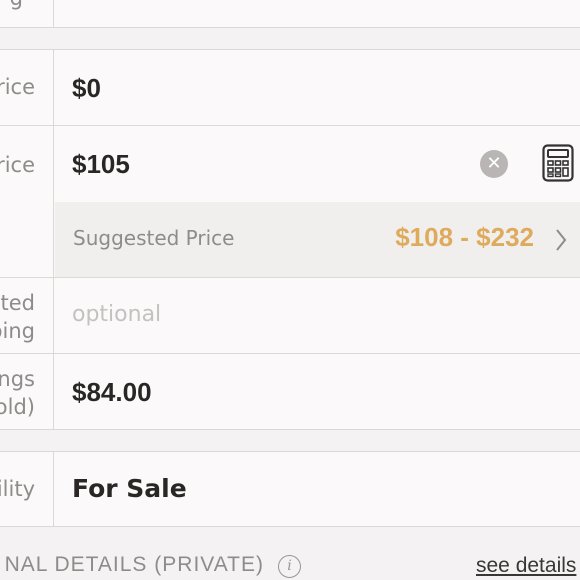 Image resolution: width=580 pixels, height=580 pixels. What do you see at coordinates (112, 392) in the screenshot?
I see `earnings-value: $84.00` at bounding box center [112, 392].